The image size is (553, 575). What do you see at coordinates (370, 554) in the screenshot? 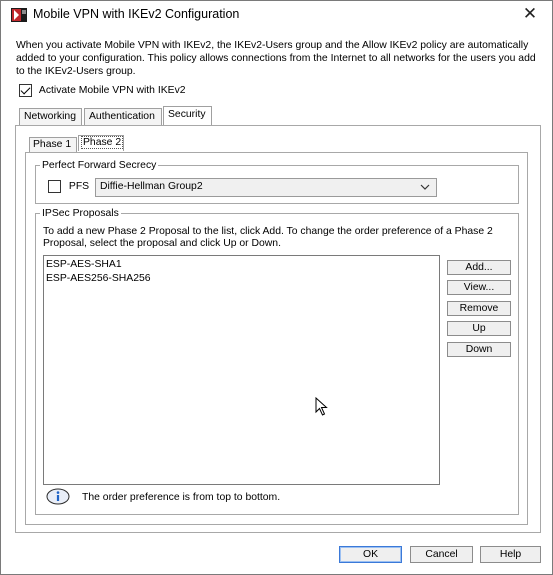
I see `ok-button: OK` at bounding box center [370, 554].